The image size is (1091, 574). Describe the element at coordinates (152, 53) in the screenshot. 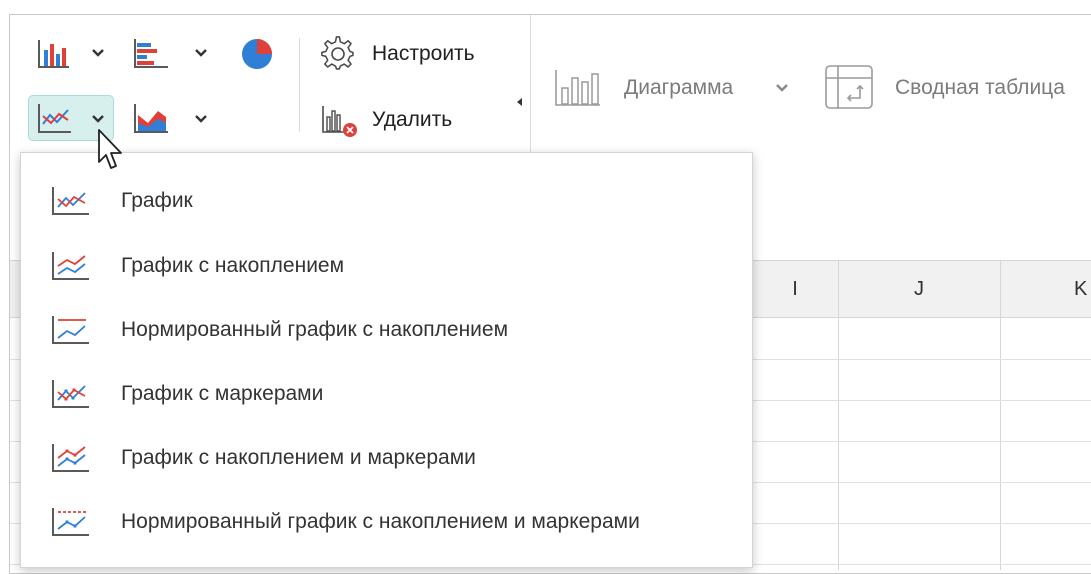

I see `bar-chart-icon` at that location.